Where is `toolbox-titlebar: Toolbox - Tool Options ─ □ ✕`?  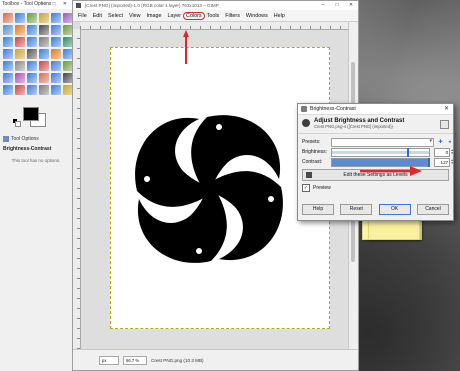
toolbox-titlebar: Toolbox - Tool Options ─ □ ✕ is located at coordinates (36, 4).